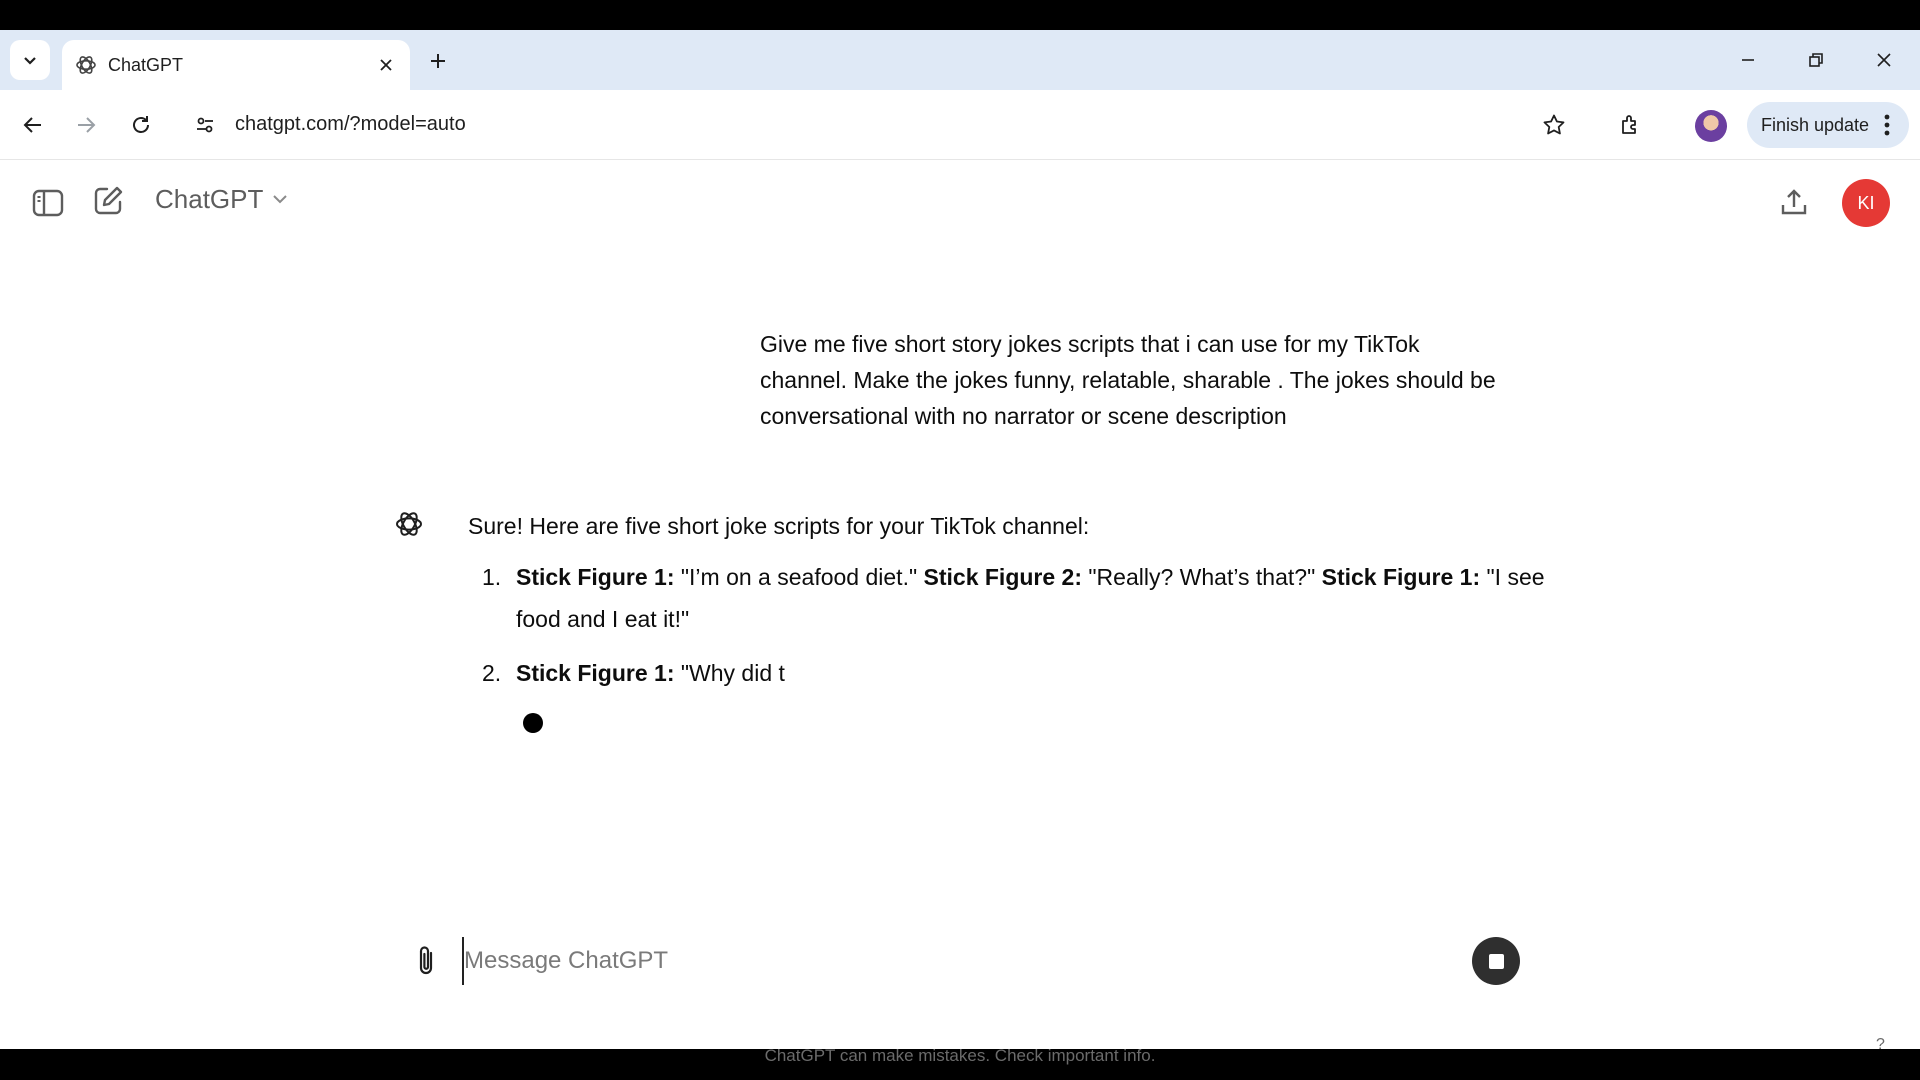 This screenshot has width=1920, height=1080. I want to click on forward-icon, so click(87, 125).